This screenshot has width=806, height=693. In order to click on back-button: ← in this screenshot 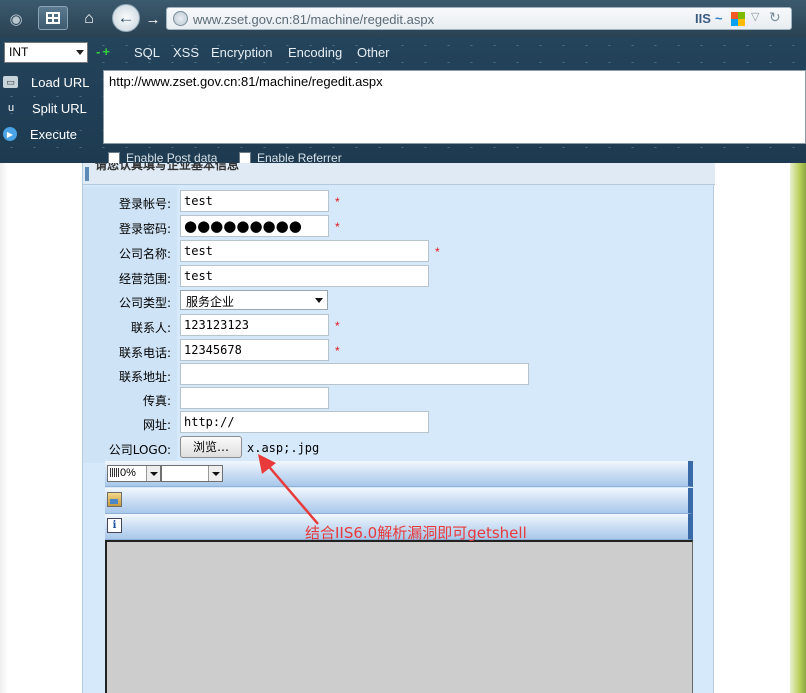, I will do `click(126, 18)`.